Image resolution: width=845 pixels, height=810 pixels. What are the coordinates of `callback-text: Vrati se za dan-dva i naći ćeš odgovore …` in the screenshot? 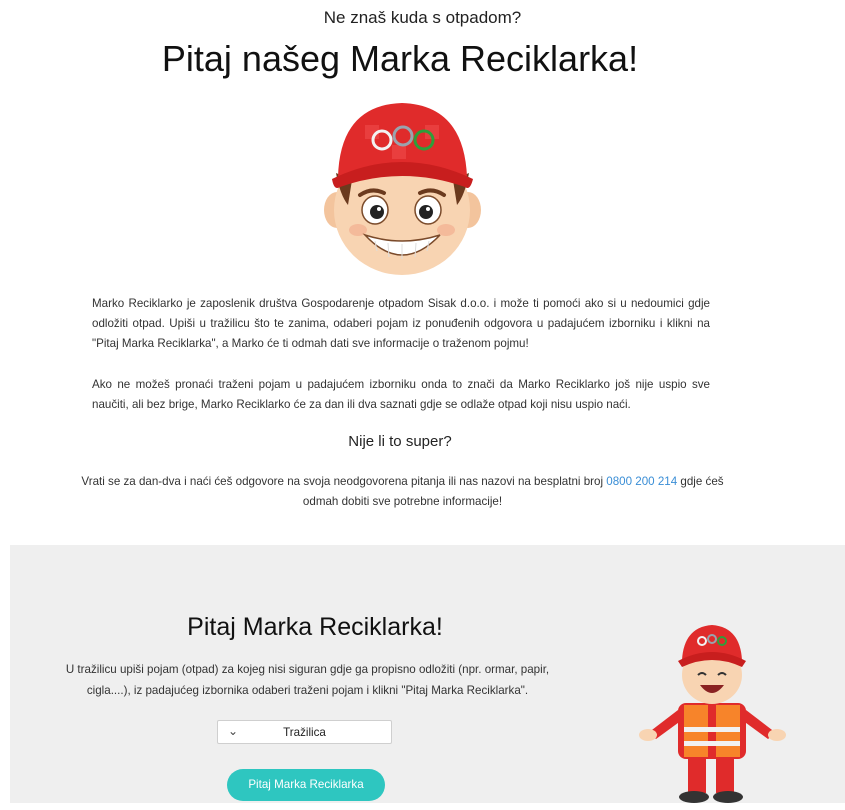 It's located at (402, 492).